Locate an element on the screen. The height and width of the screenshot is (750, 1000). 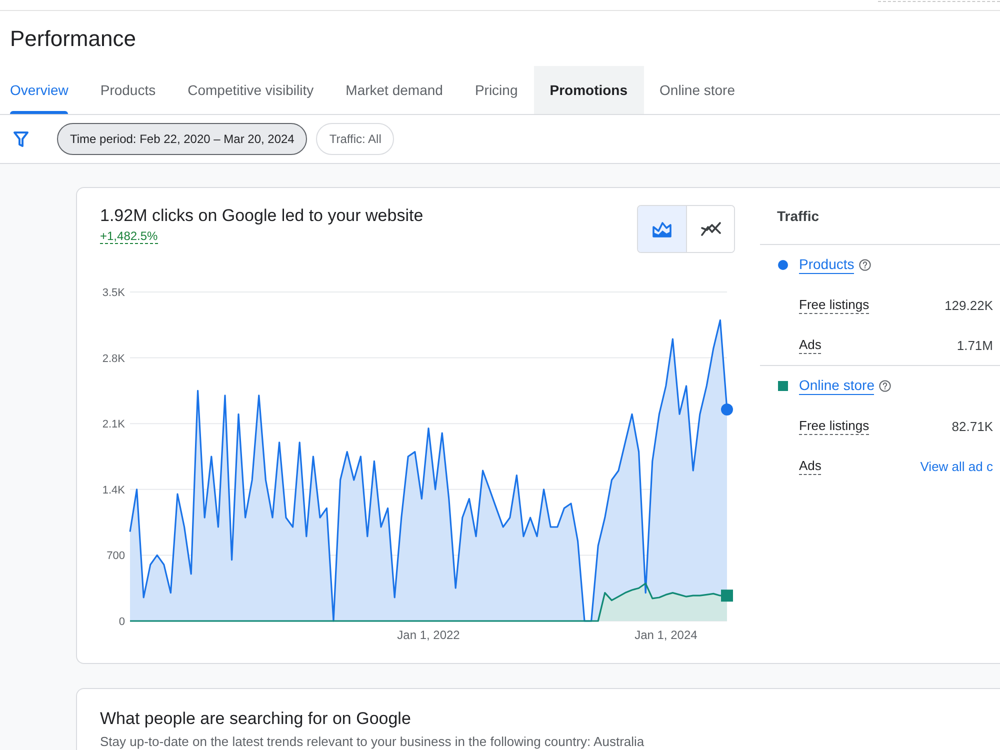
nav-tab: Competitive visibility is located at coordinates (251, 90).